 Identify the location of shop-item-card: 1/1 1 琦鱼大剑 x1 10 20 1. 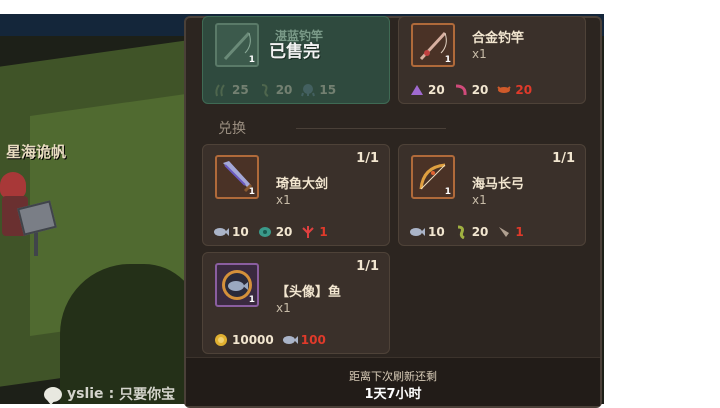
(296, 195).